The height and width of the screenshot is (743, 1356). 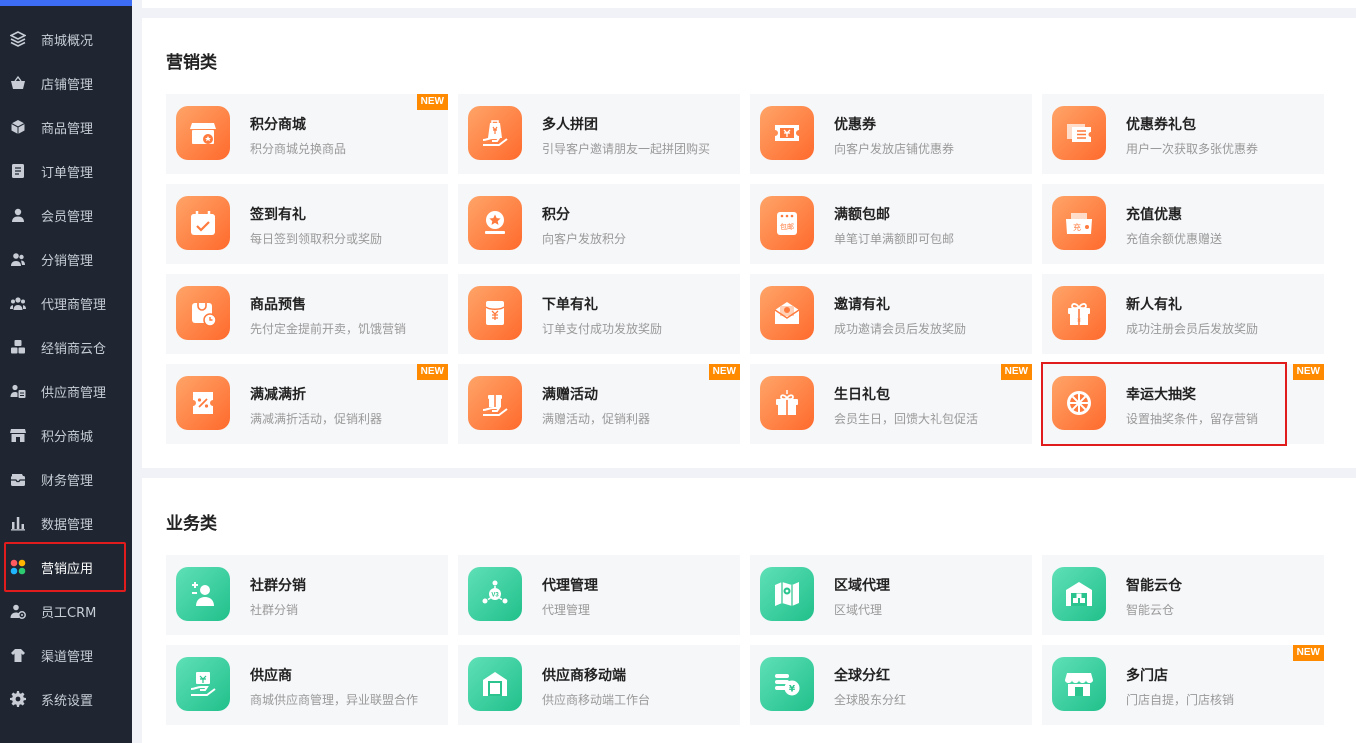 I want to click on sidebar-item-12: 营销应用, so click(x=66, y=567).